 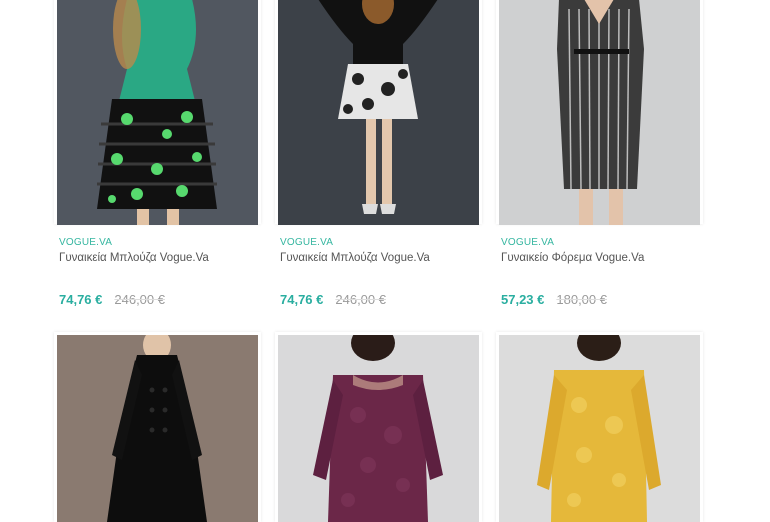 I want to click on product-title: Γυναικείο Φόρεμα Vogue.Va, so click(x=572, y=258).